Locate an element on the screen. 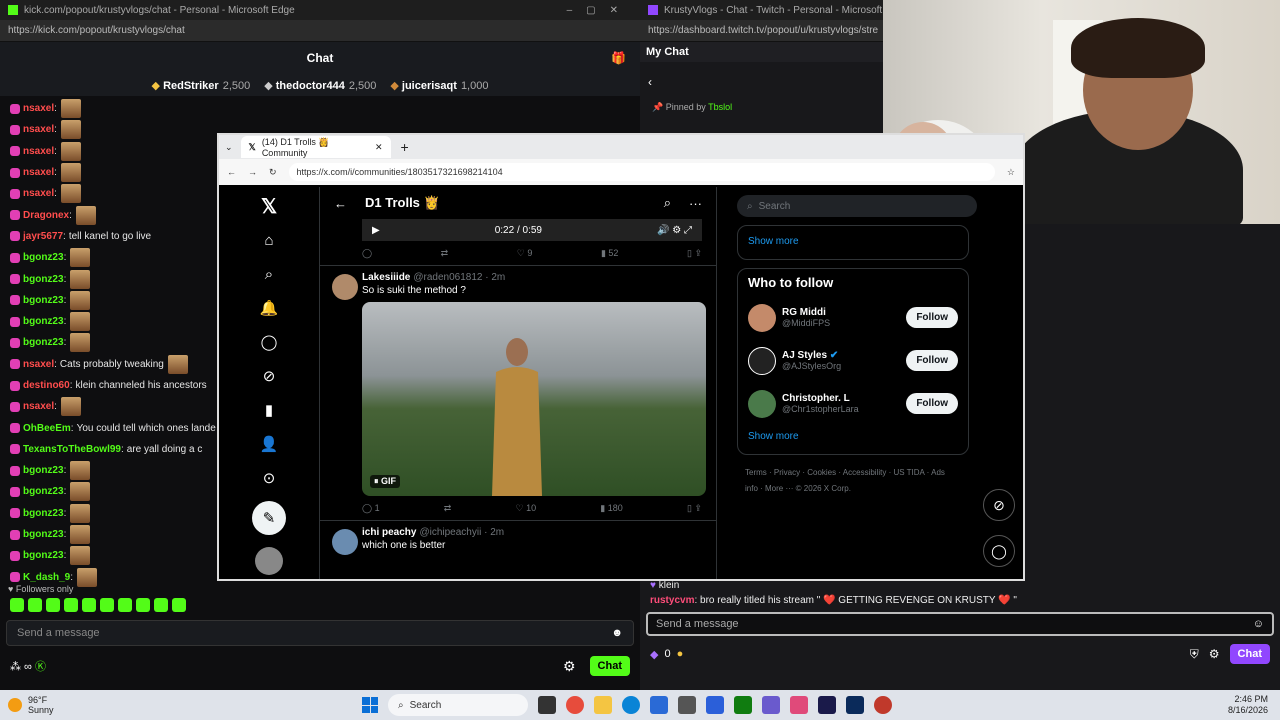  chat-username: Dragonex is located at coordinates (46, 215).